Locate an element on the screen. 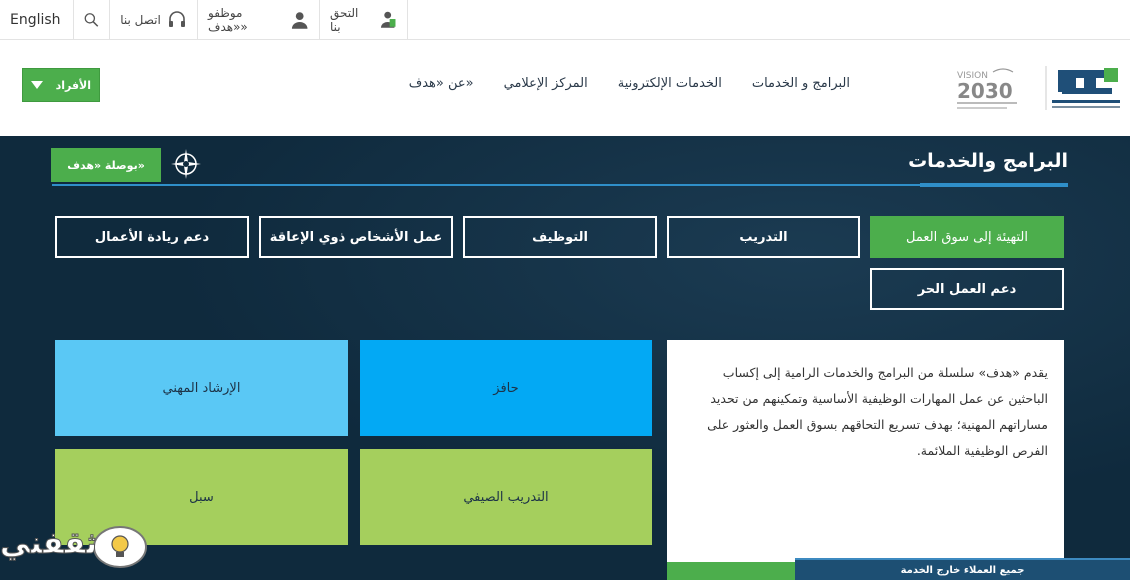  nav-about: عن «هدف» is located at coordinates (441, 83).